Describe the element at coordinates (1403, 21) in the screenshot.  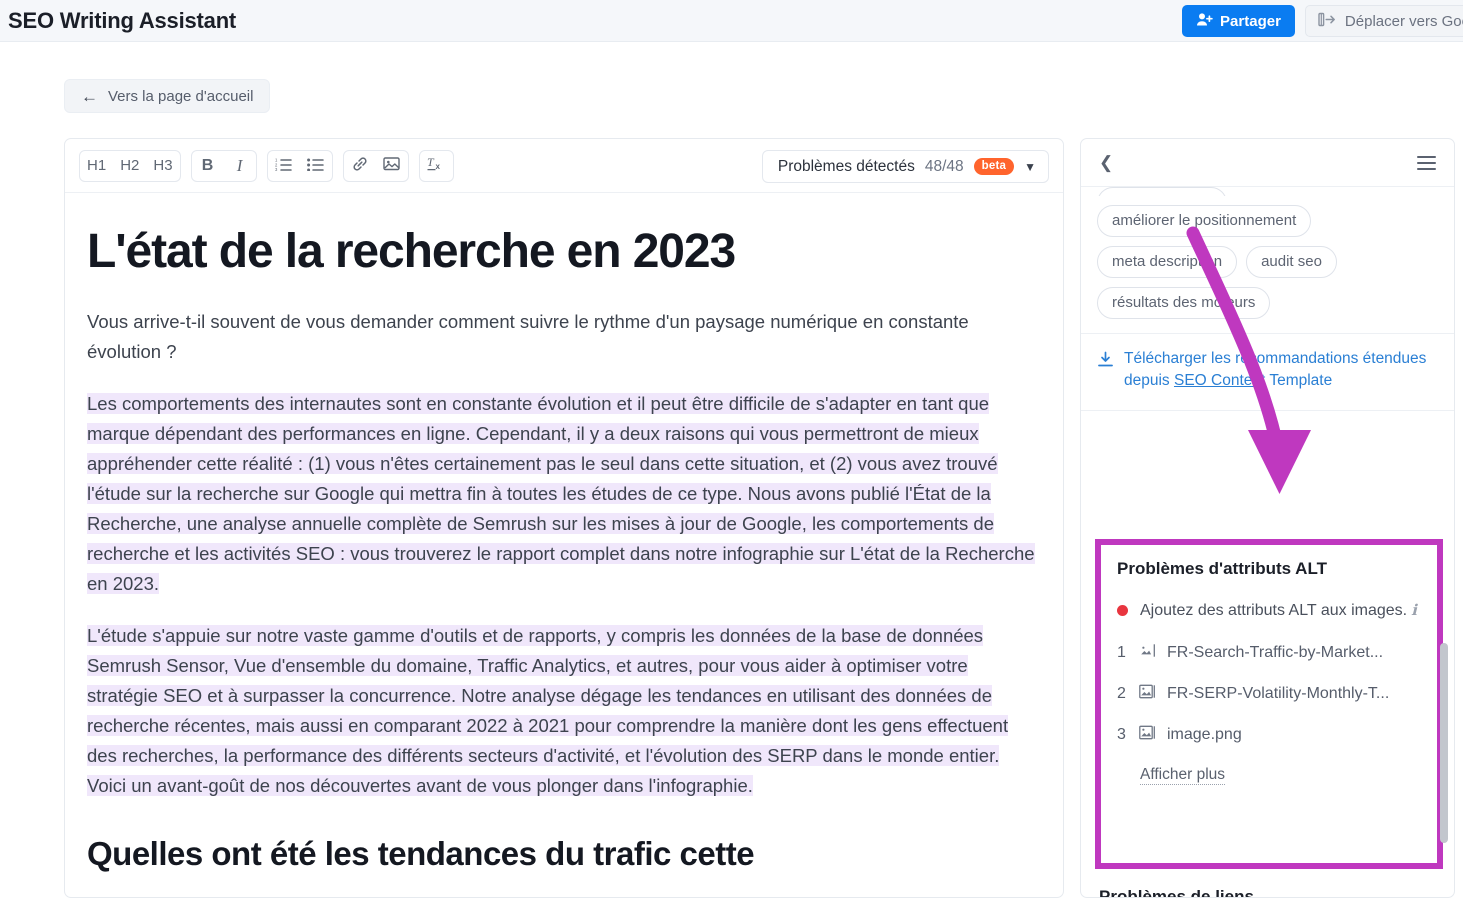
I see `move-to-google-docs-label: Déplacer vers Google D` at that location.